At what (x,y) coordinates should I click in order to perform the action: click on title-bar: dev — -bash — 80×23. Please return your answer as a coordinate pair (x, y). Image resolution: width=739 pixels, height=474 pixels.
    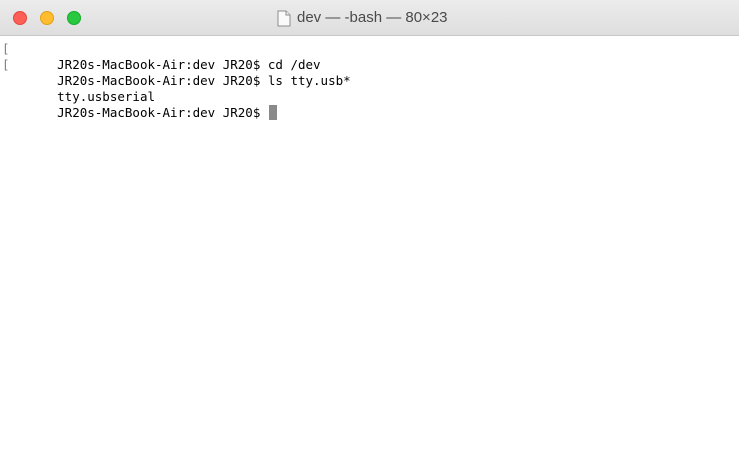
    Looking at the image, I should click on (369, 18).